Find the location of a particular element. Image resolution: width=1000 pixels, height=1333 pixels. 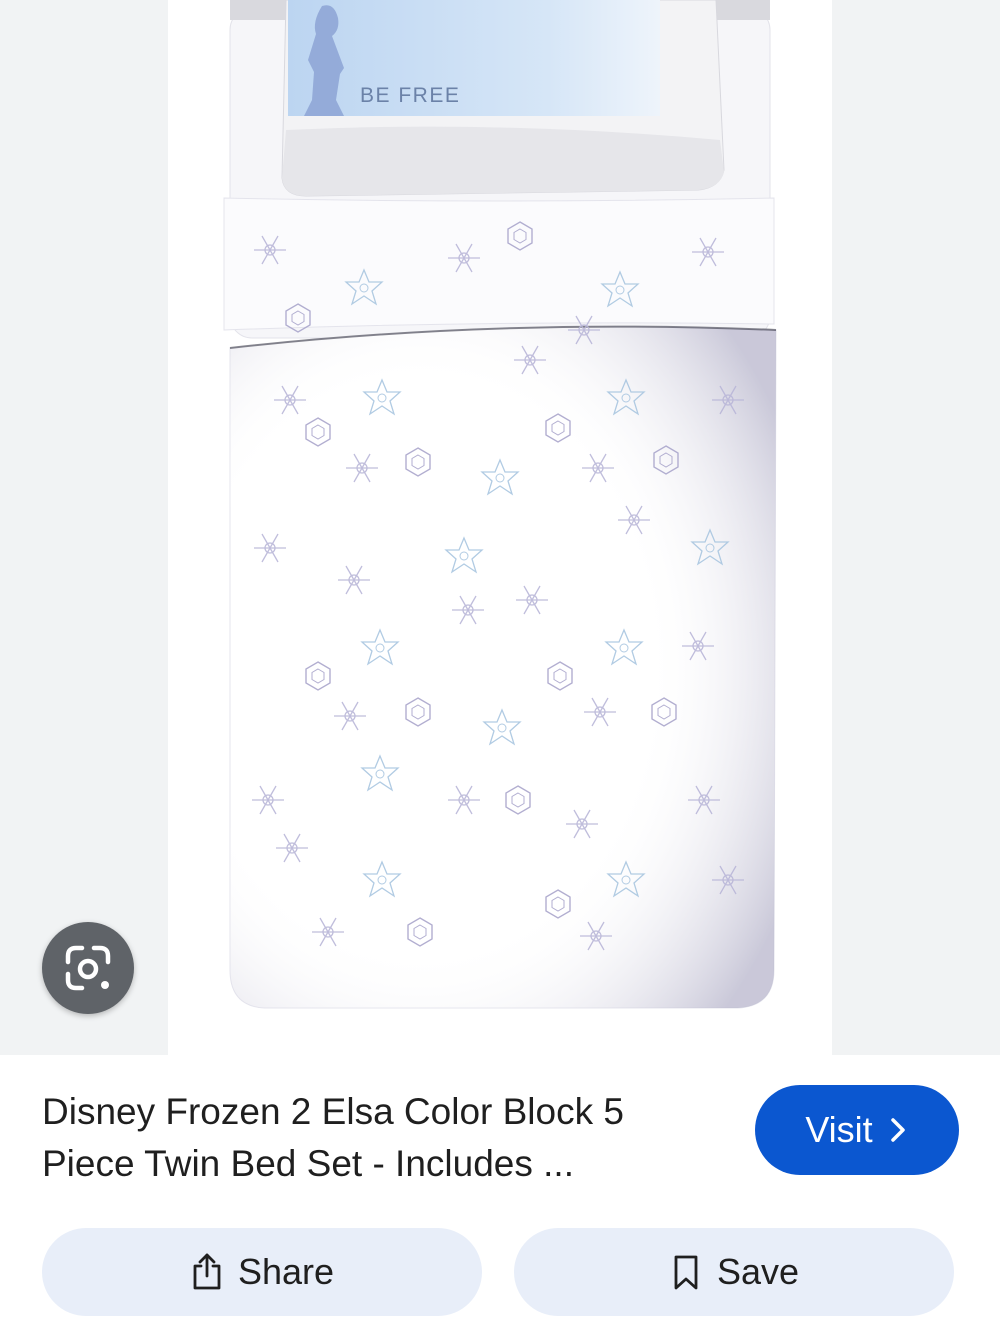

visit-button-label: Visit is located at coordinates (839, 1129).